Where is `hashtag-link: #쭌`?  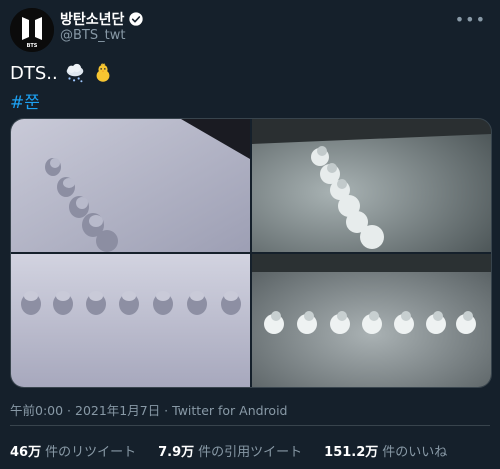
hashtag-link: #쭌 is located at coordinates (25, 100).